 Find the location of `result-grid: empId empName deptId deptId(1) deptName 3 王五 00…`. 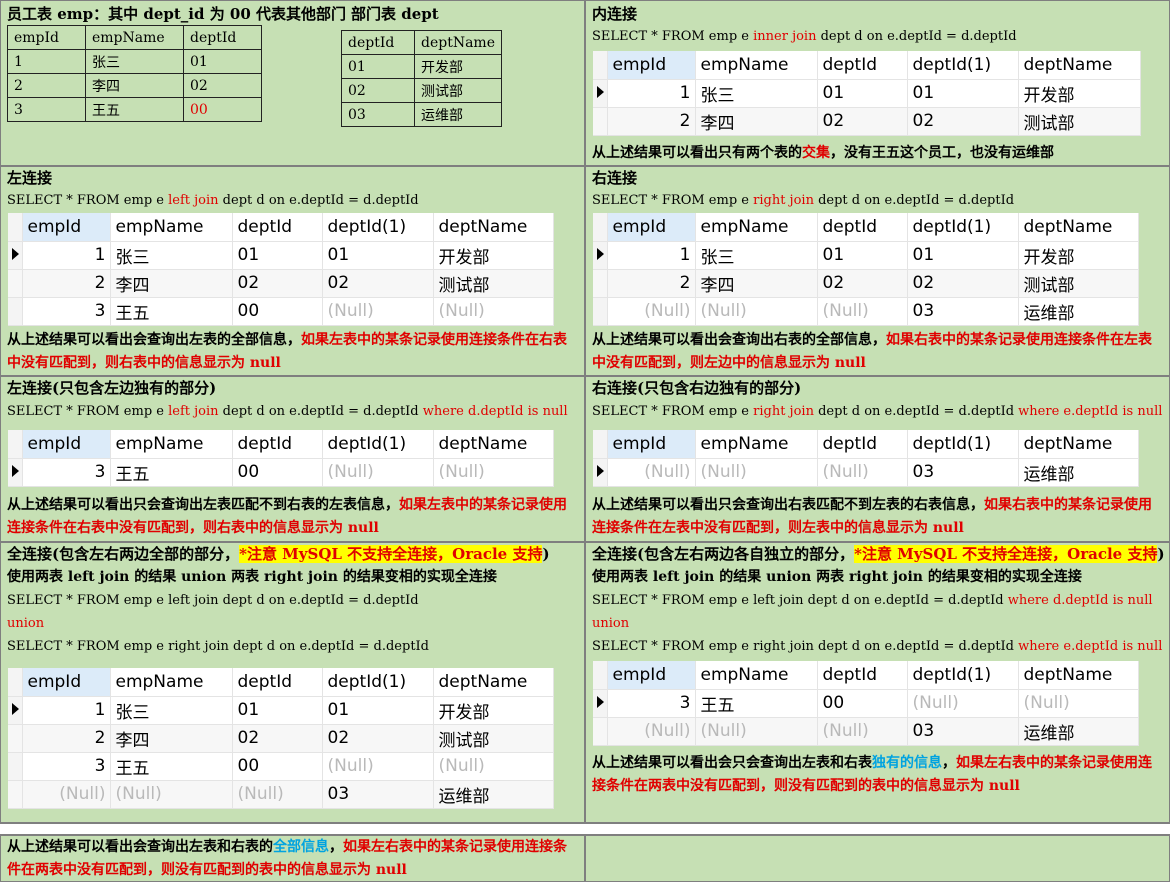

result-grid: empId empName deptId deptId(1) deptName 3 王五 00… is located at coordinates (281, 458).